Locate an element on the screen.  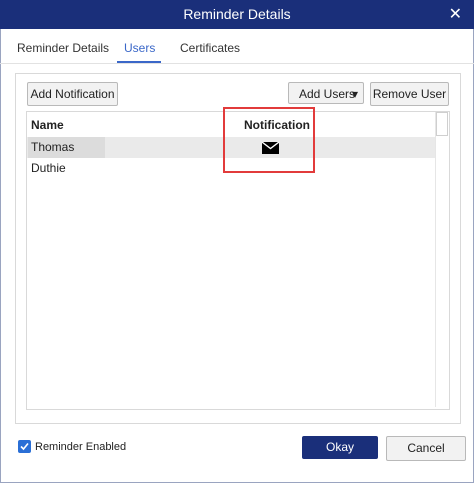
user-name-cell: Thomas Duthie is located at coordinates (66, 156).